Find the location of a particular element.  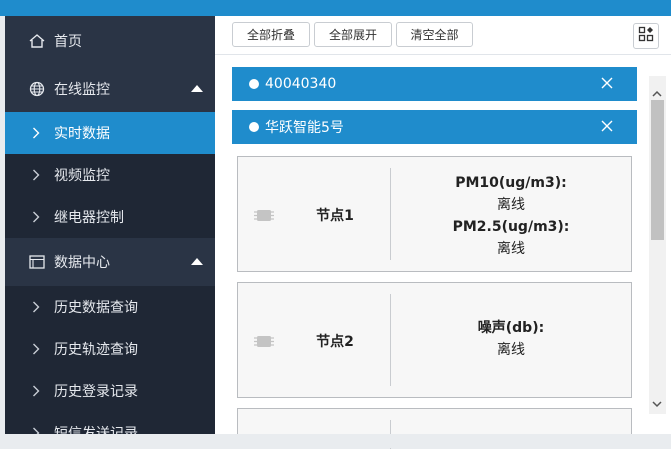

sidebar-item-label: 短信发送记录 is located at coordinates (96, 430).